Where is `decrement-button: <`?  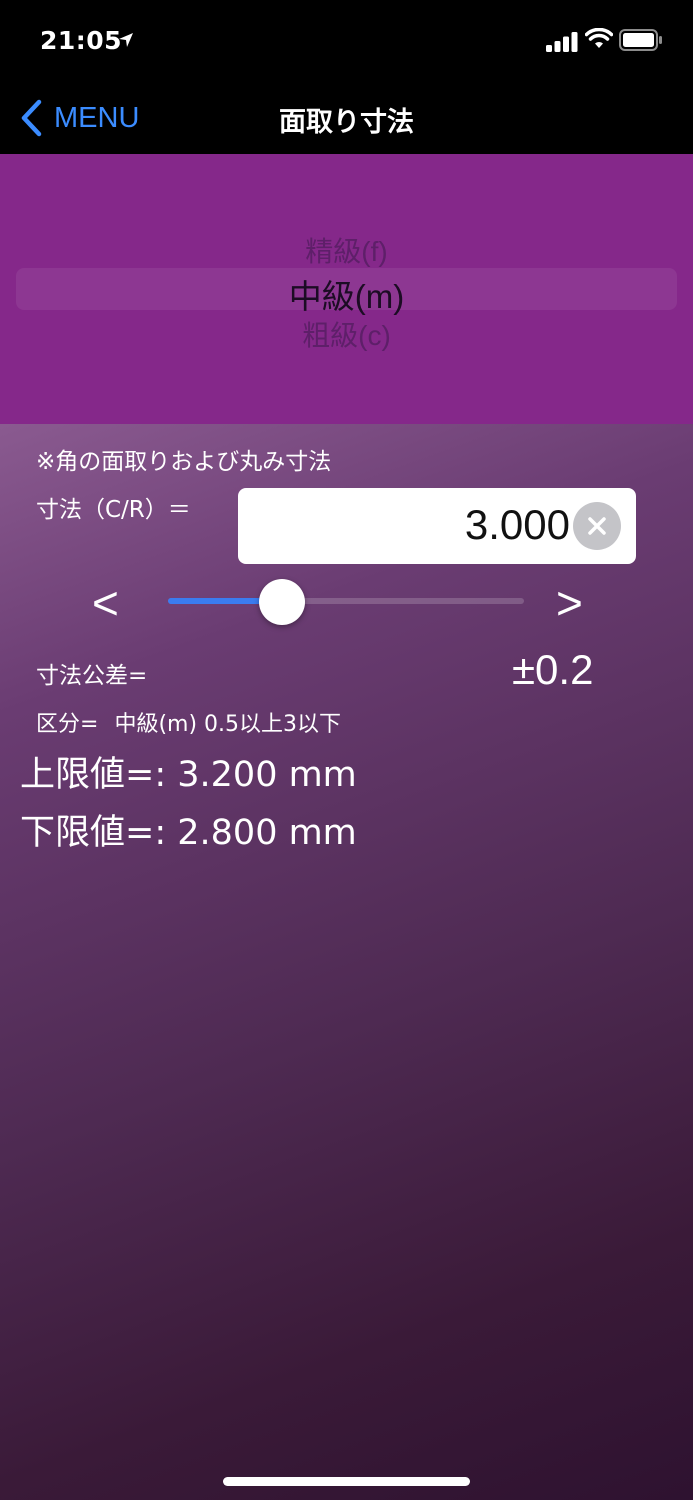
decrement-button: < is located at coordinates (105, 603).